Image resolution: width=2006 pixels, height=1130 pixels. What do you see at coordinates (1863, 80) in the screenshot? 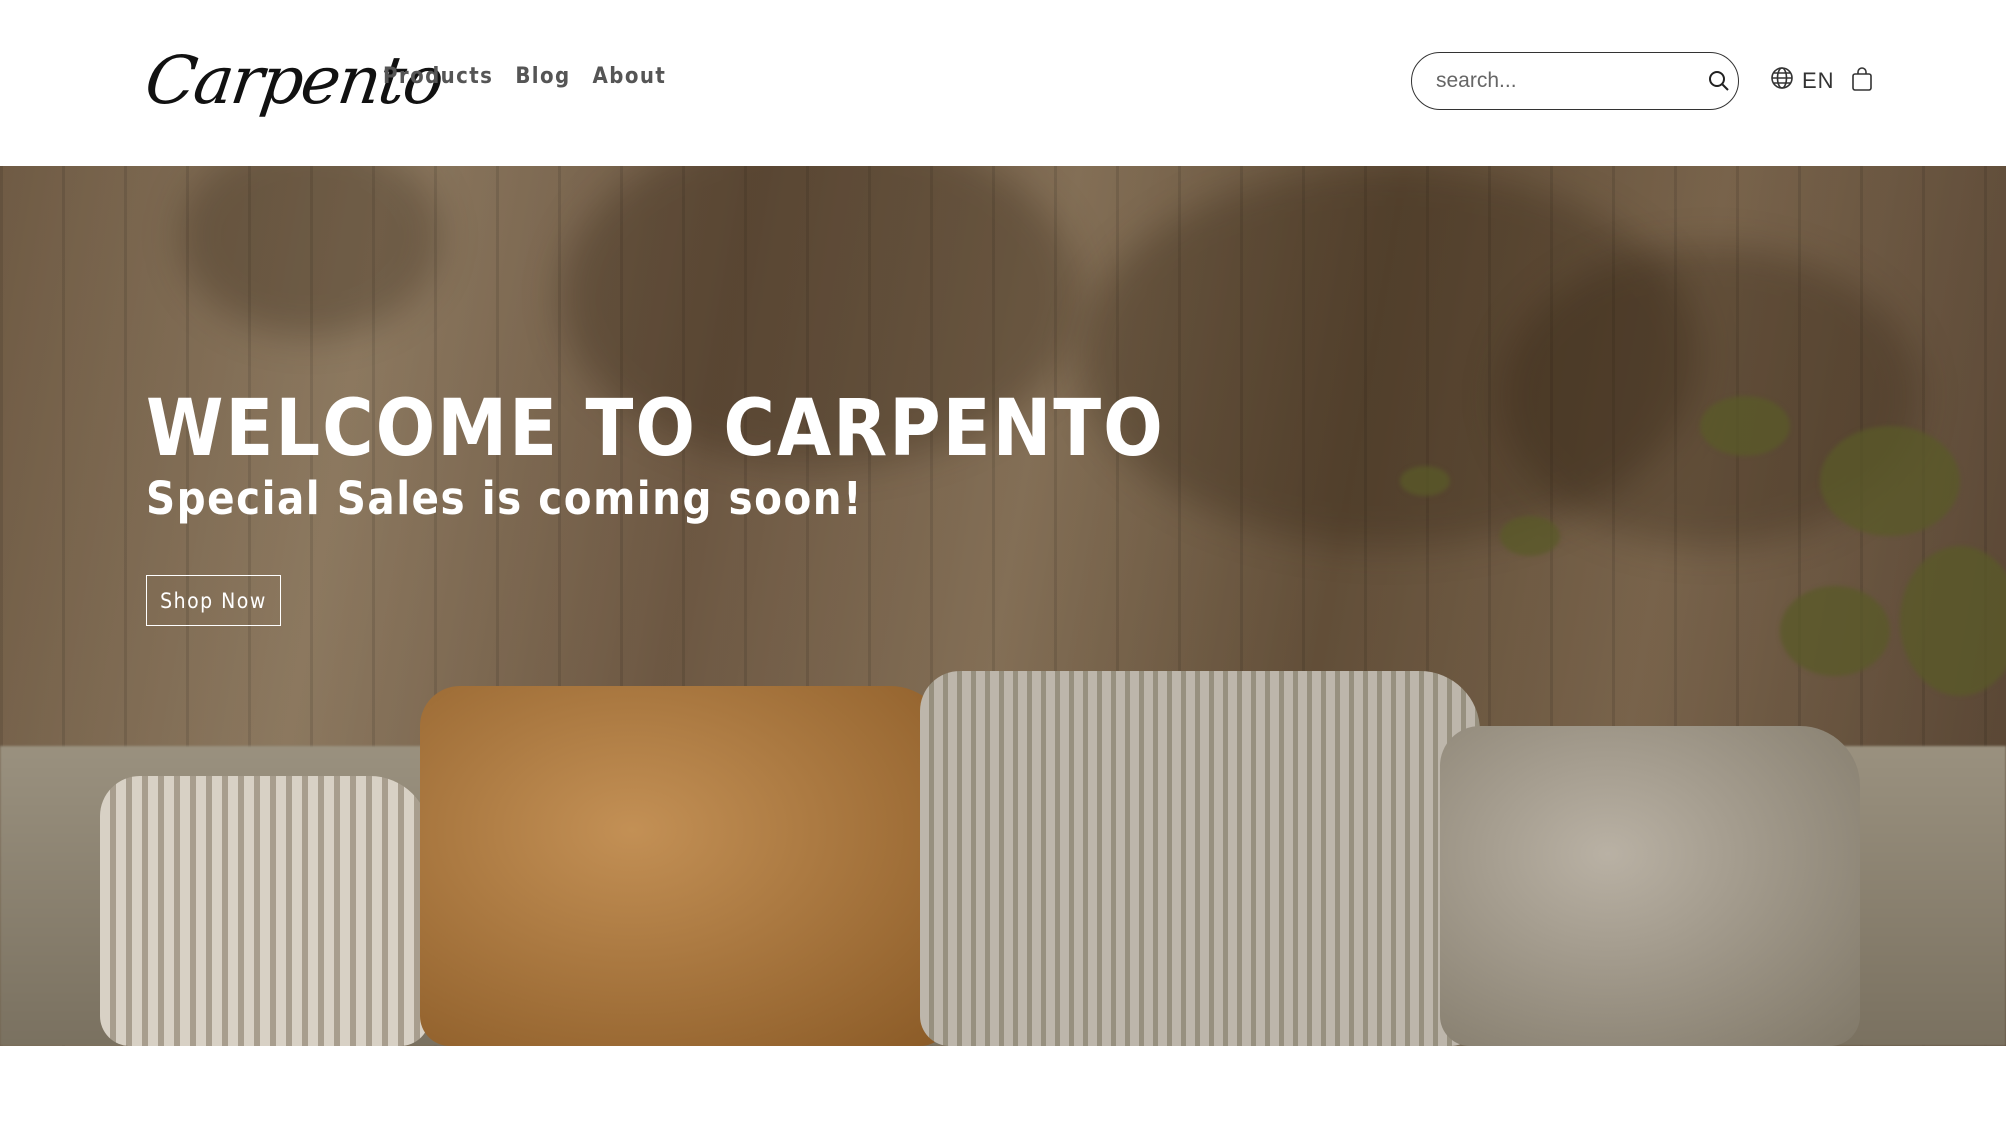
I see `shopping-bag-icon` at bounding box center [1863, 80].